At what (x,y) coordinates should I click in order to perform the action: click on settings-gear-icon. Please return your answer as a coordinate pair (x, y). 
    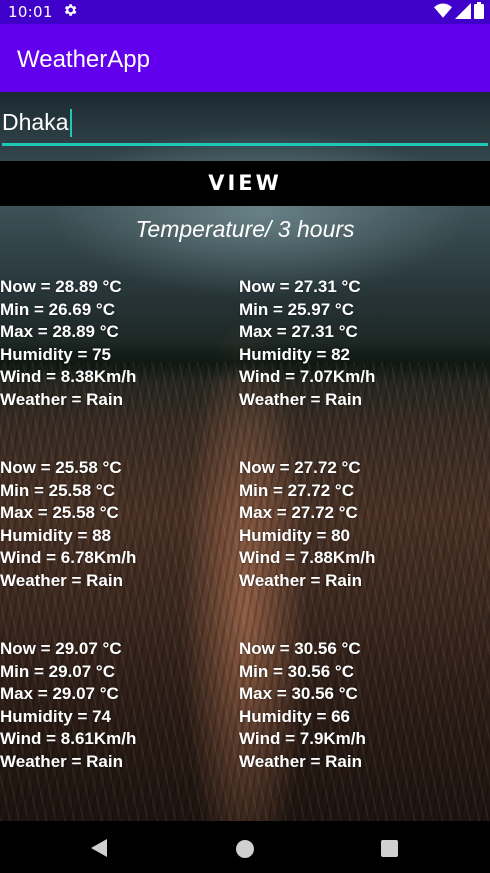
    Looking at the image, I should click on (70, 12).